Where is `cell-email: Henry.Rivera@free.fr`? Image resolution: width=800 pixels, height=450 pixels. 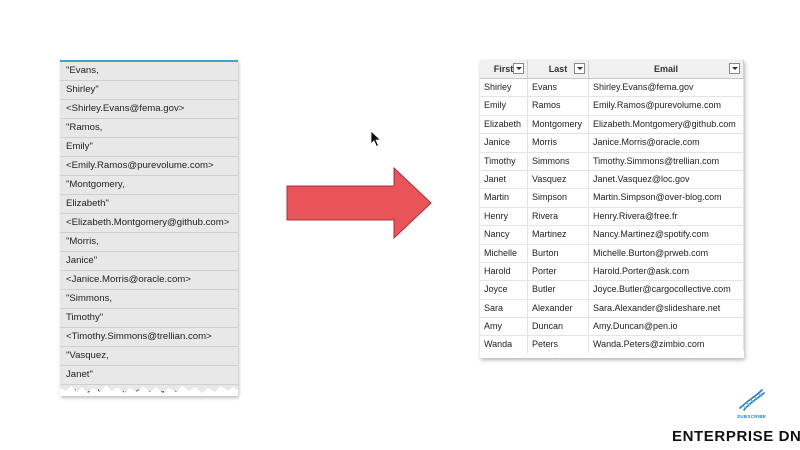
cell-email: Henry.Rivera@free.fr is located at coordinates (666, 216).